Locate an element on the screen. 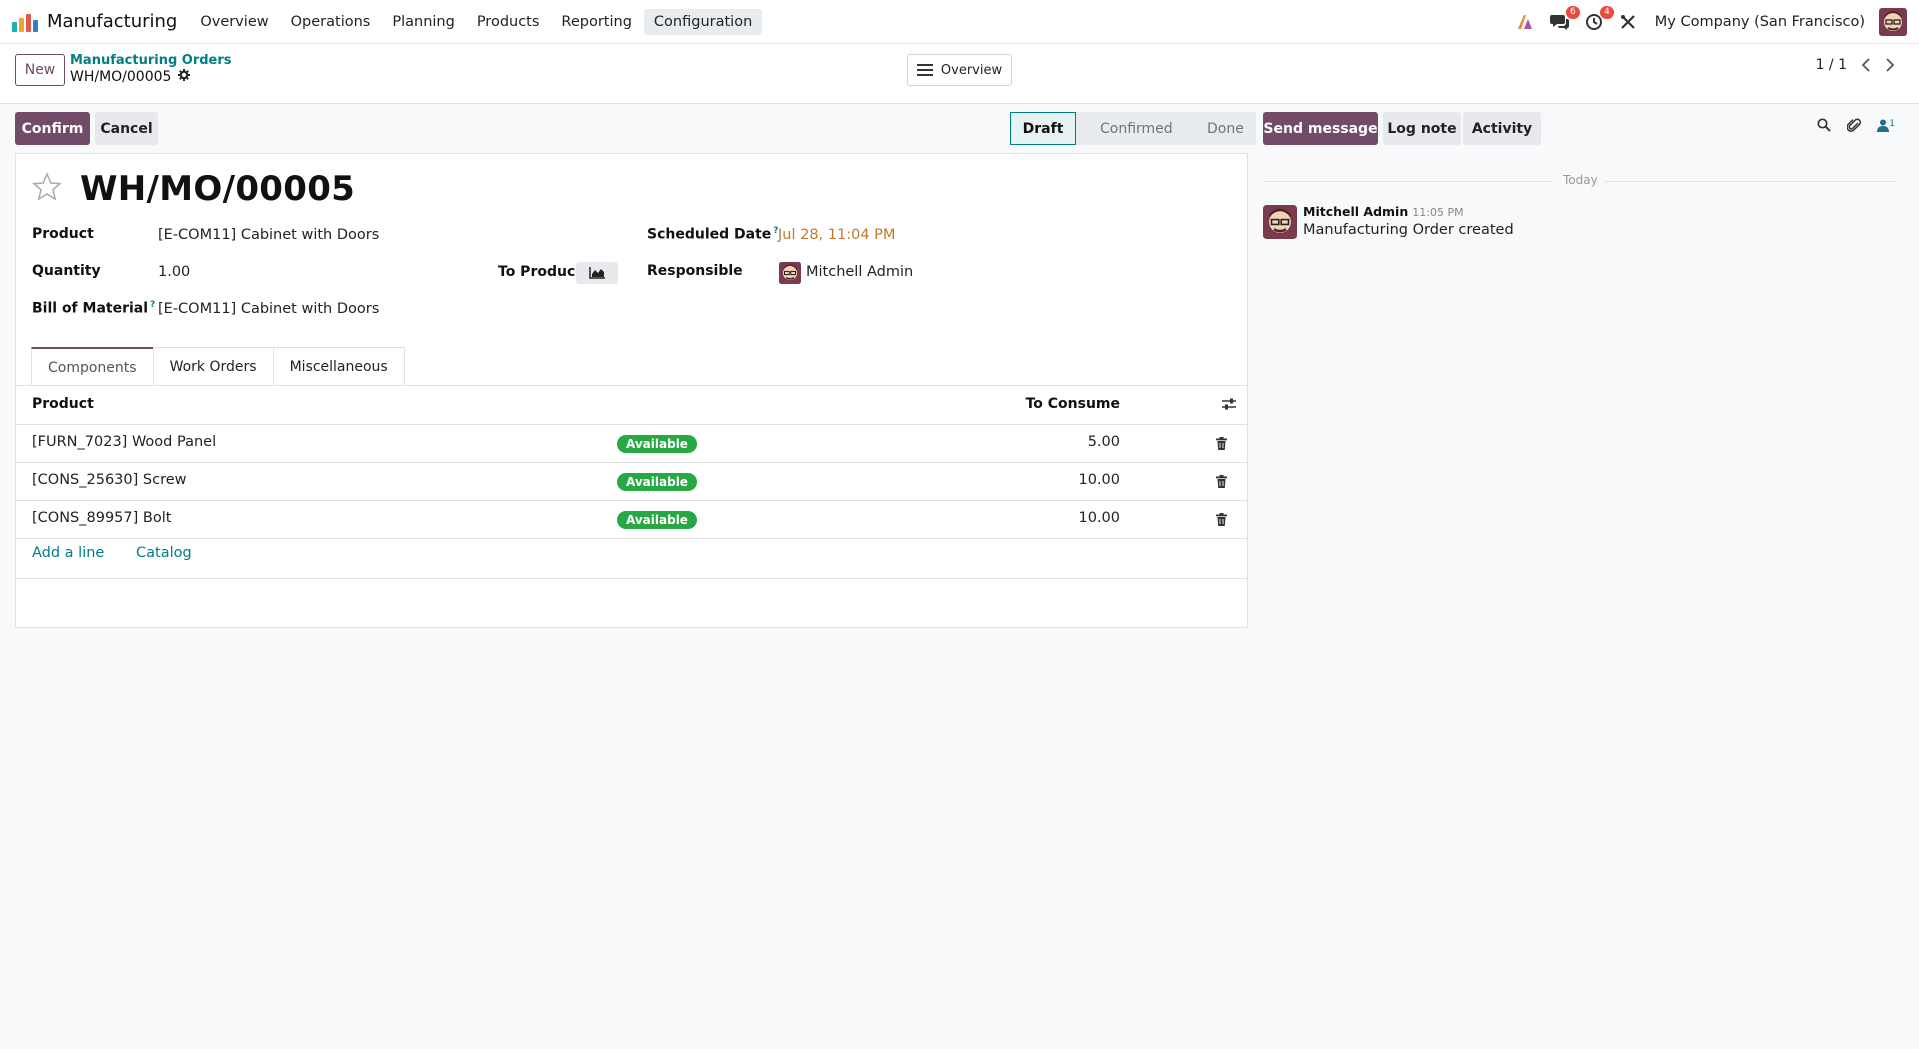 Image resolution: width=1919 pixels, height=1049 pixels. message-body: Manufacturing Order created is located at coordinates (1408, 230).